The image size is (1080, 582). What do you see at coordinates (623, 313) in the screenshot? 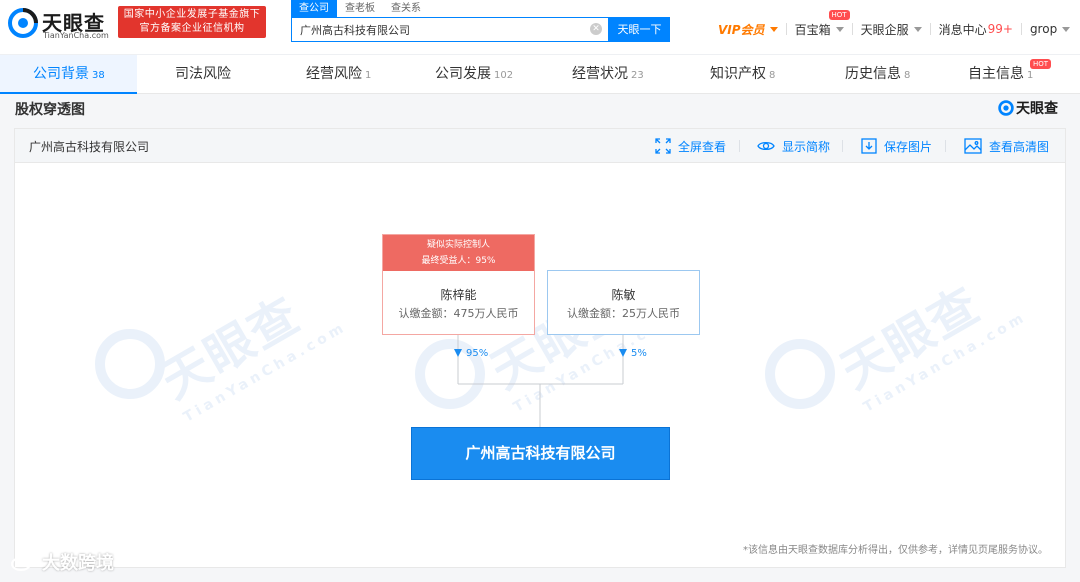
I see `subscribed-amount: 认缴金额：25万人民币` at bounding box center [623, 313].